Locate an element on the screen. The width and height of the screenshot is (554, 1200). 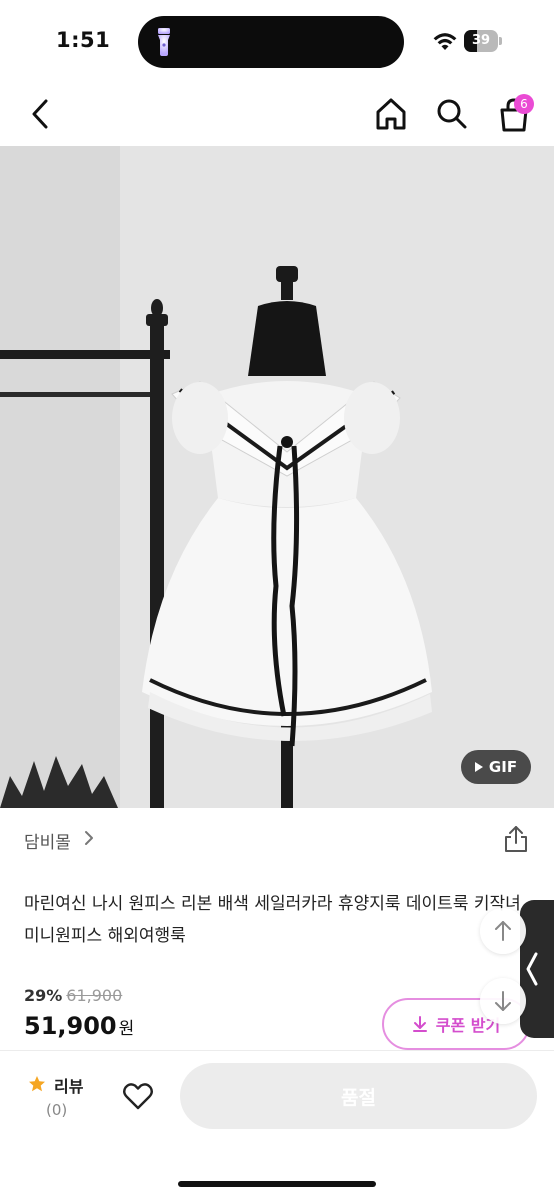
back-arrow-icon is located at coordinates (40, 114).